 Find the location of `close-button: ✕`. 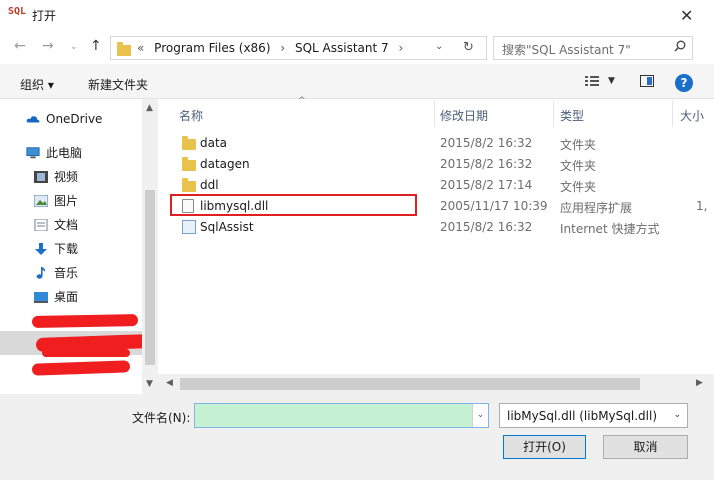

close-button: ✕ is located at coordinates (686, 15).